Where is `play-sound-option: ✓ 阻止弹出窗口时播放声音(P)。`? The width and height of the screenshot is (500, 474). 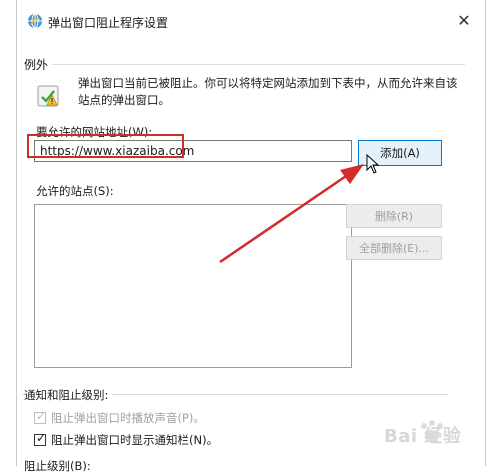 play-sound-option: ✓ 阻止弹出窗口时播放声音(P)。 is located at coordinates (119, 417).